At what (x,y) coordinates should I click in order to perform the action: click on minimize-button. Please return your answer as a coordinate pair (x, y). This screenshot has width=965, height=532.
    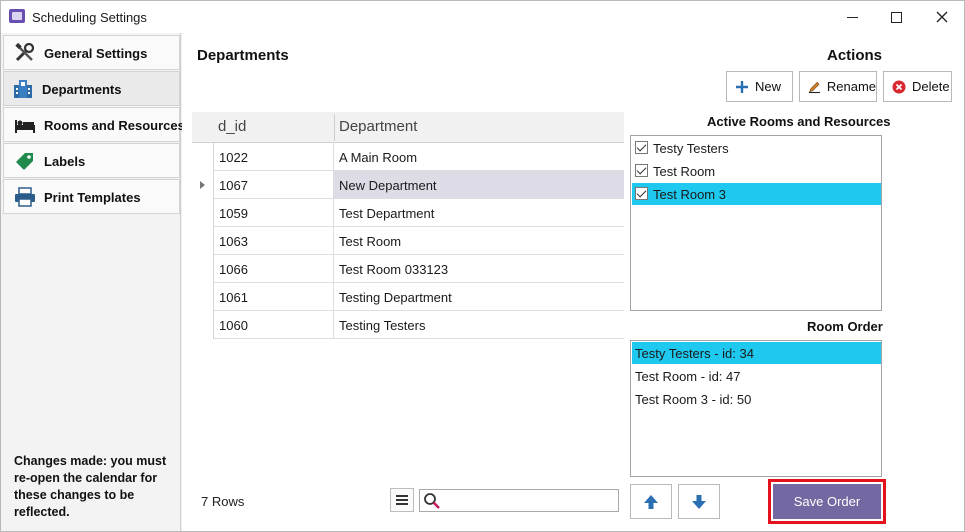
    Looking at the image, I should click on (852, 17).